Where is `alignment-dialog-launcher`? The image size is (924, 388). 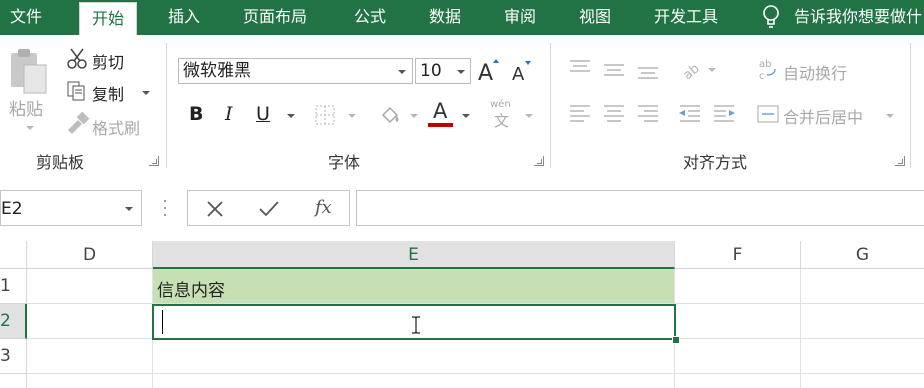
alignment-dialog-launcher is located at coordinates (900, 161).